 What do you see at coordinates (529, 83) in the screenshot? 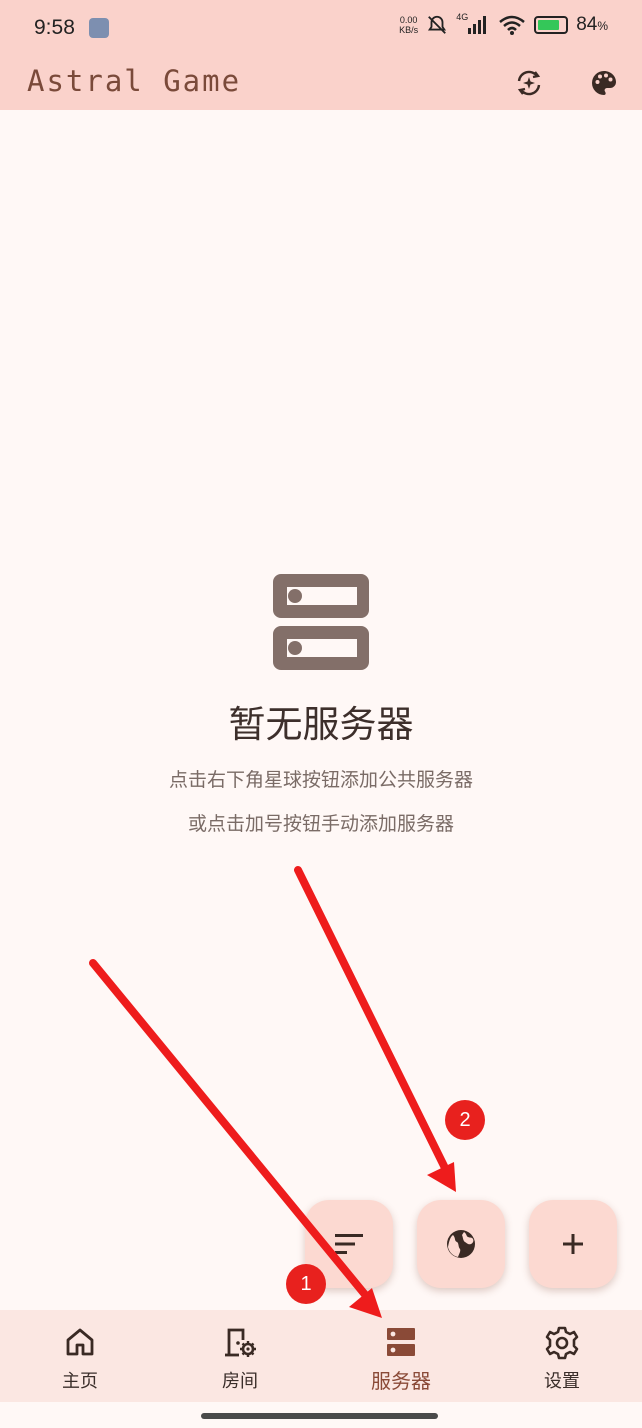
I see `sparkle-sync-icon` at bounding box center [529, 83].